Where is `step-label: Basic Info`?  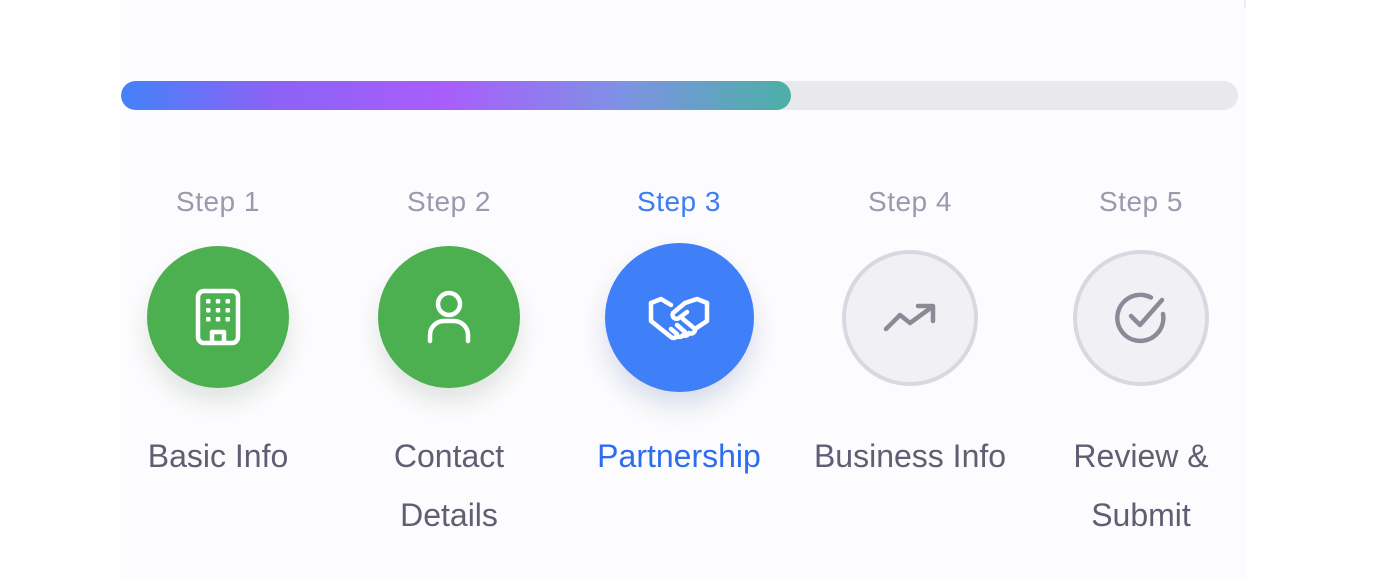 step-label: Basic Info is located at coordinates (218, 456).